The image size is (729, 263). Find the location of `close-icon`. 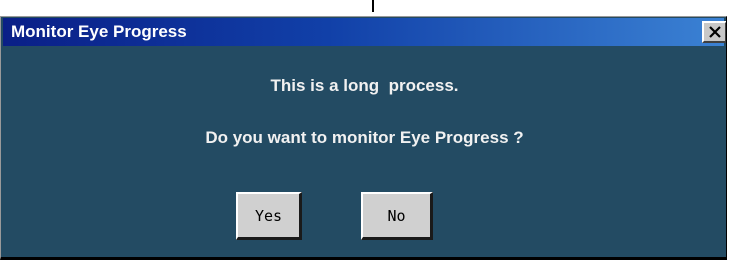

close-icon is located at coordinates (714, 32).